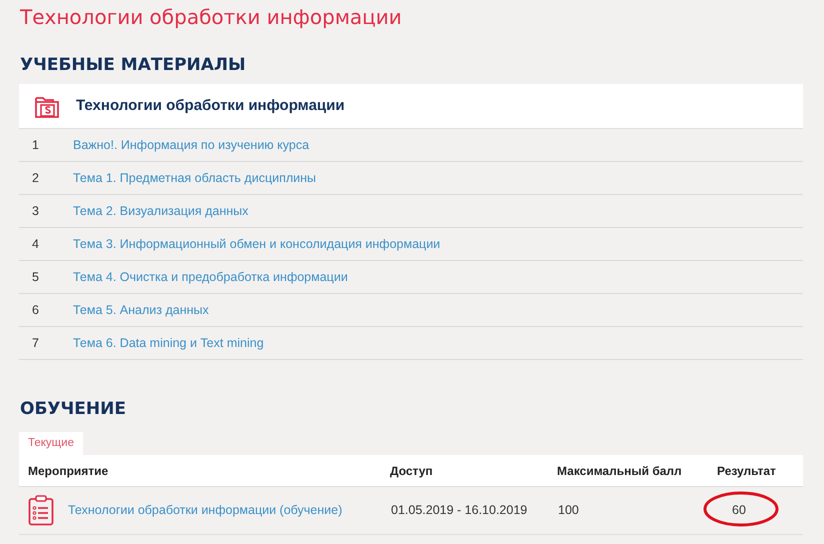 Image resolution: width=824 pixels, height=544 pixels. What do you see at coordinates (637, 470) in the screenshot?
I see `column-header: Максимальный балл` at bounding box center [637, 470].